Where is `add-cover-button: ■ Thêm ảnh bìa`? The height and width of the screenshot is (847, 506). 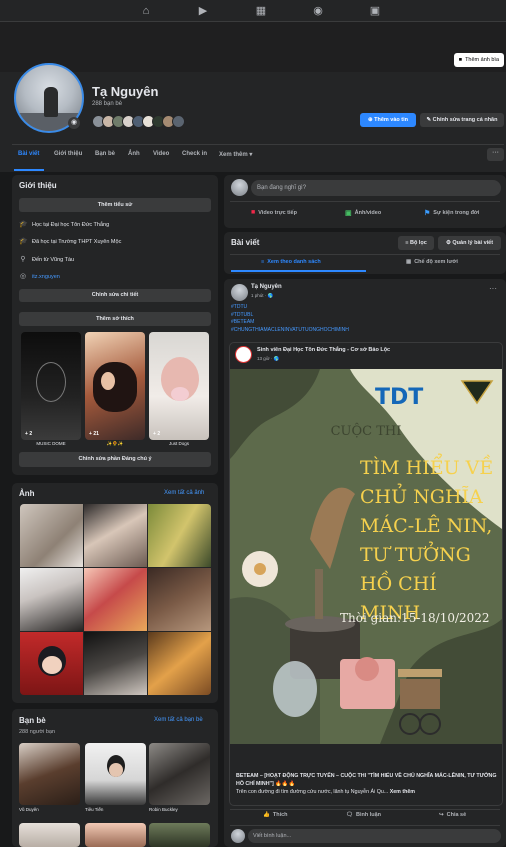 add-cover-button: ■ Thêm ảnh bìa is located at coordinates (478, 60).